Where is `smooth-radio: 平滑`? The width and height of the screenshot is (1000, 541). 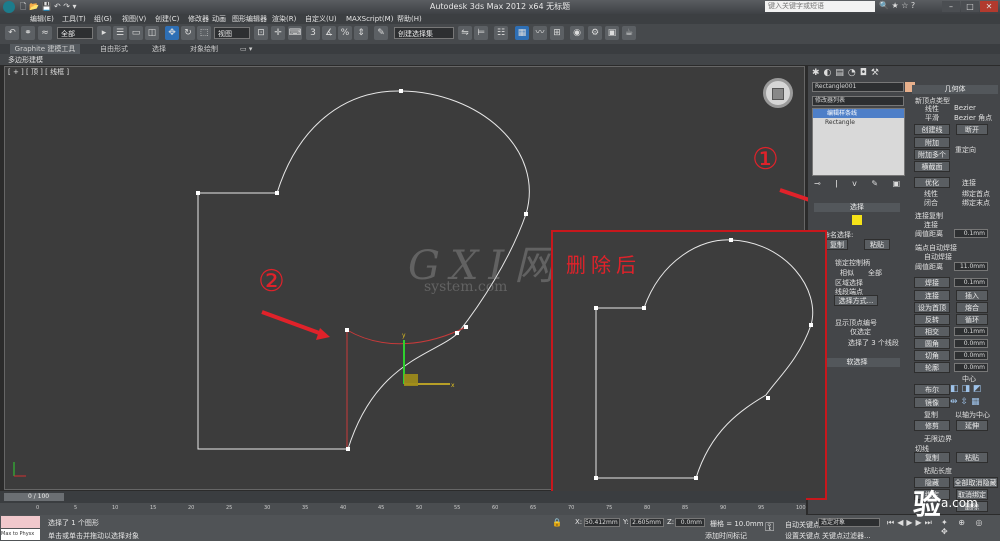
smooth-radio: 平滑 is located at coordinates (932, 118).